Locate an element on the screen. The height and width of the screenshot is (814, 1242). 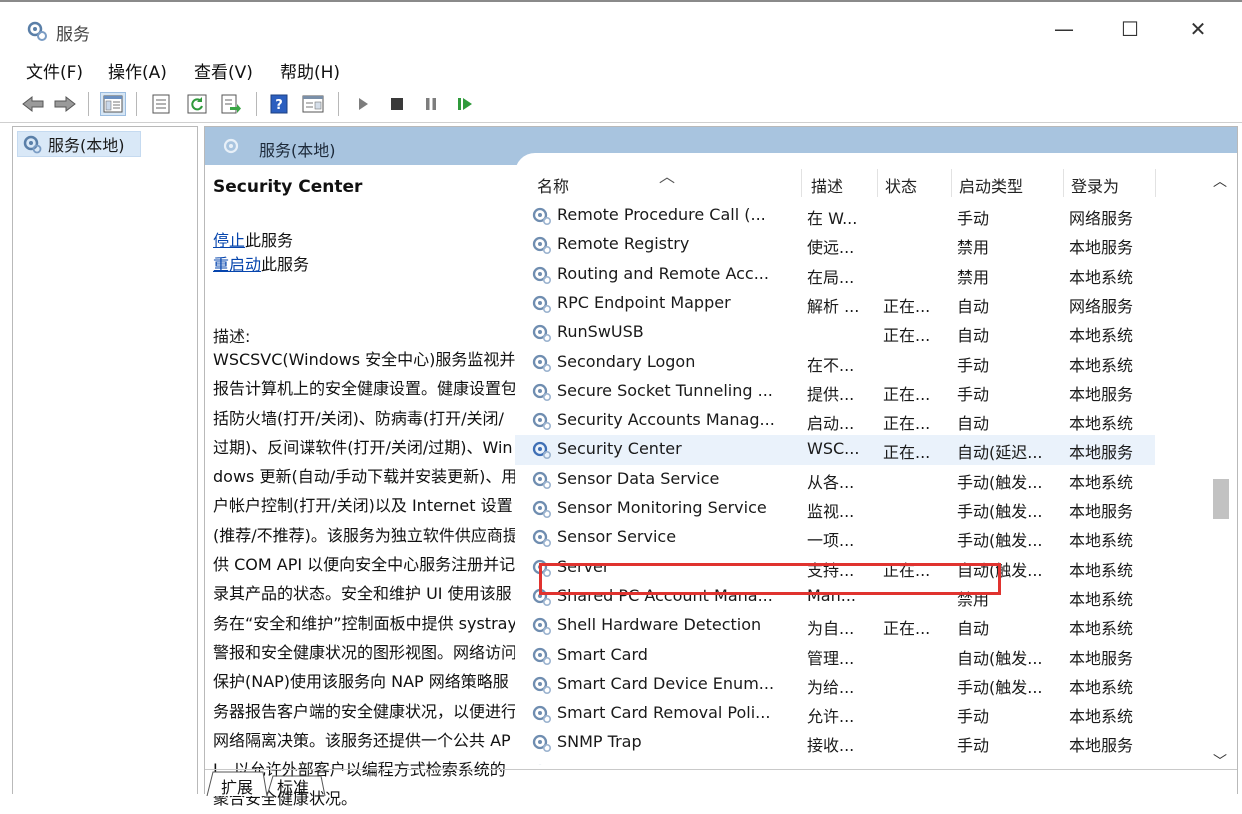
restart-service-link: 重启动 is located at coordinates (237, 264).